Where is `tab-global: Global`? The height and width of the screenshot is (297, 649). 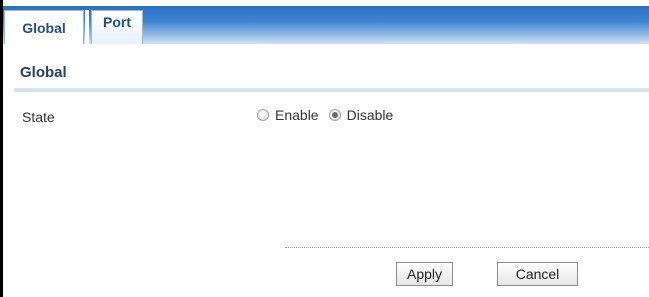 tab-global: Global is located at coordinates (44, 27).